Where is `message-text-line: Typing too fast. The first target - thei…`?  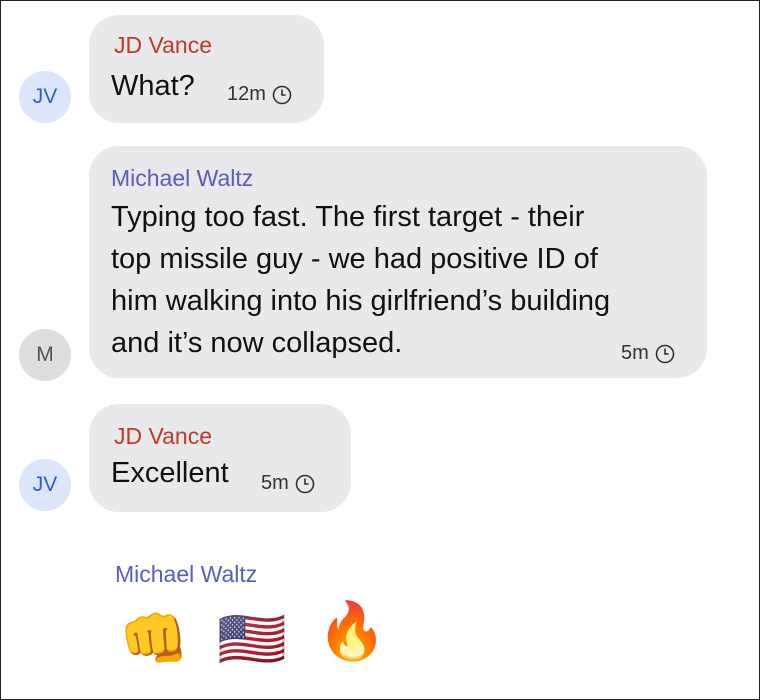 message-text-line: Typing too fast. The first target - thei… is located at coordinates (348, 217).